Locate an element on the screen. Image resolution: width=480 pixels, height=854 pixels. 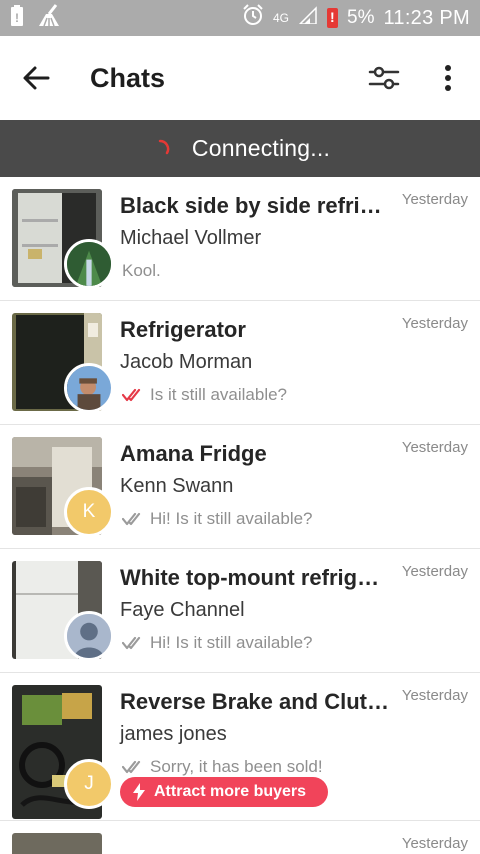
more-options-button is located at coordinates (448, 78).